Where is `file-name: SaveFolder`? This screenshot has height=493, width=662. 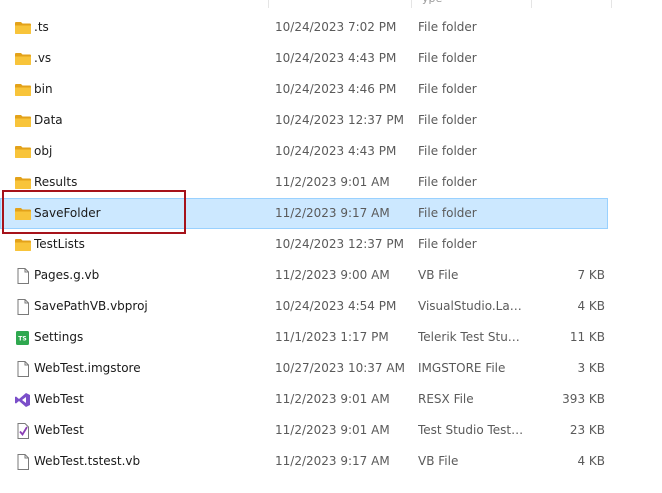 file-name: SaveFolder is located at coordinates (67, 213).